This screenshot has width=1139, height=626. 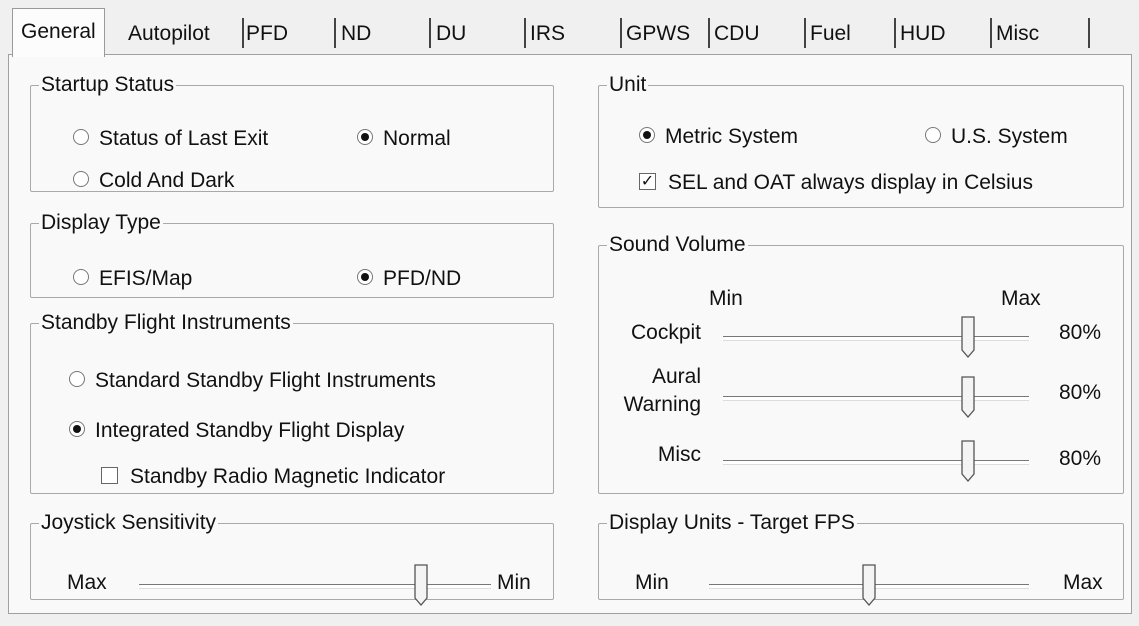 I want to click on tab-misc: Misc, so click(x=1038, y=34).